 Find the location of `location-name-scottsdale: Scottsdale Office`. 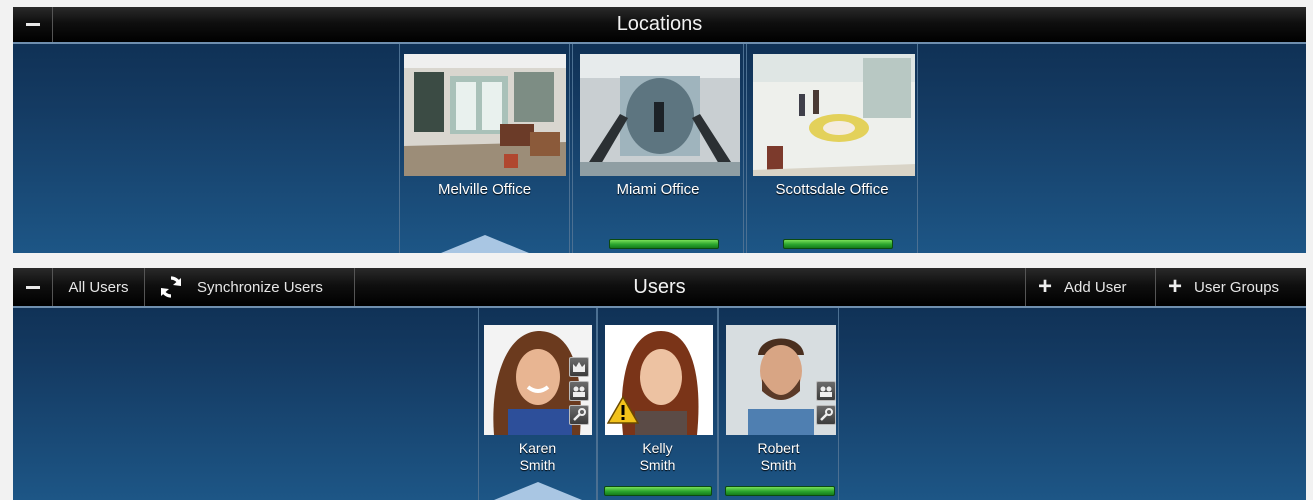

location-name-scottsdale: Scottsdale Office is located at coordinates (832, 189).